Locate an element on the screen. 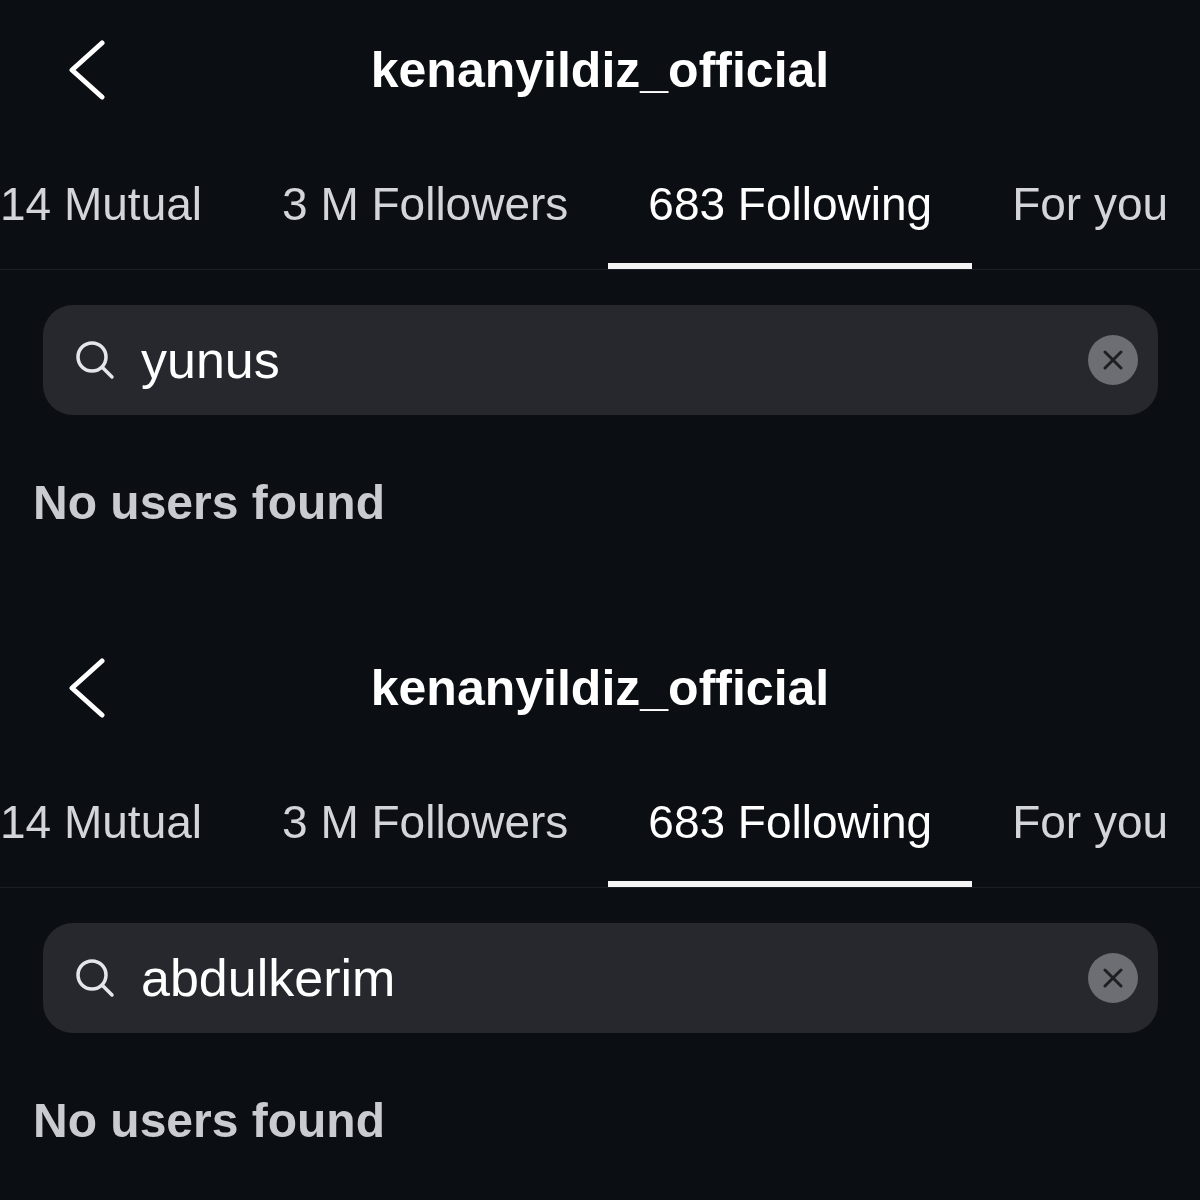 The width and height of the screenshot is (1200, 1200). search-field: abdulkerim is located at coordinates (600, 978).